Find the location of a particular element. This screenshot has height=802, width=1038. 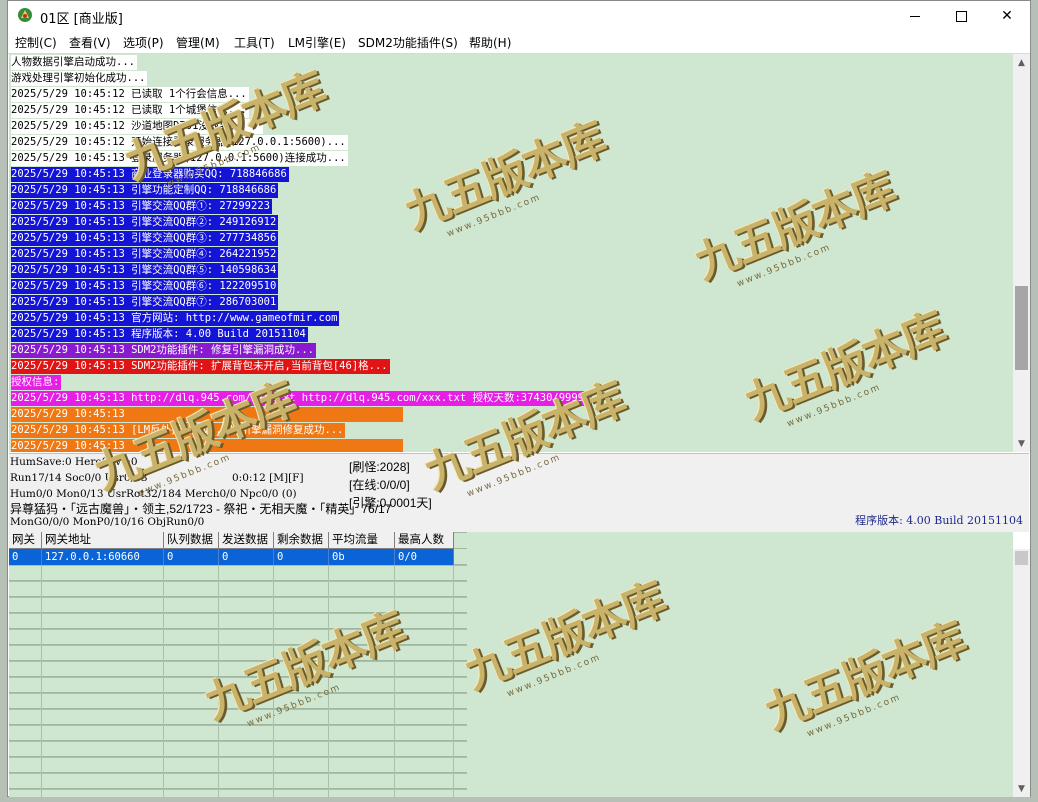

column-header: 队列数据 is located at coordinates (191, 540).